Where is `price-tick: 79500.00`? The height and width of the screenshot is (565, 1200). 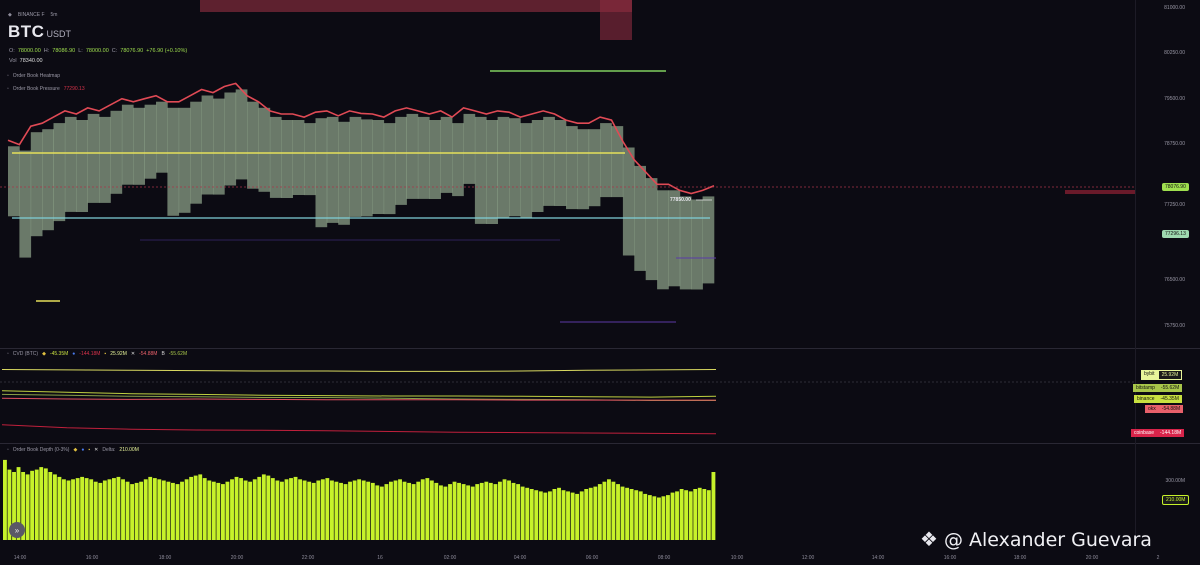
price-tick: 79500.00 is located at coordinates (1174, 99).